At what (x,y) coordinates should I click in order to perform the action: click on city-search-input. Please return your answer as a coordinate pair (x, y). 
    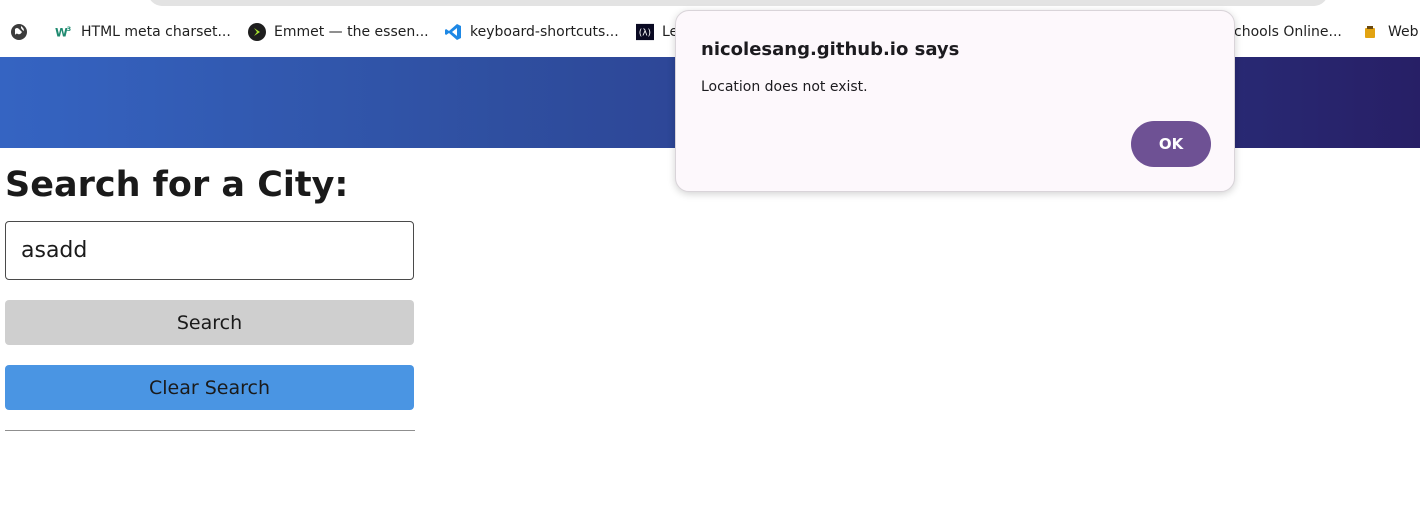
    Looking at the image, I should click on (209, 250).